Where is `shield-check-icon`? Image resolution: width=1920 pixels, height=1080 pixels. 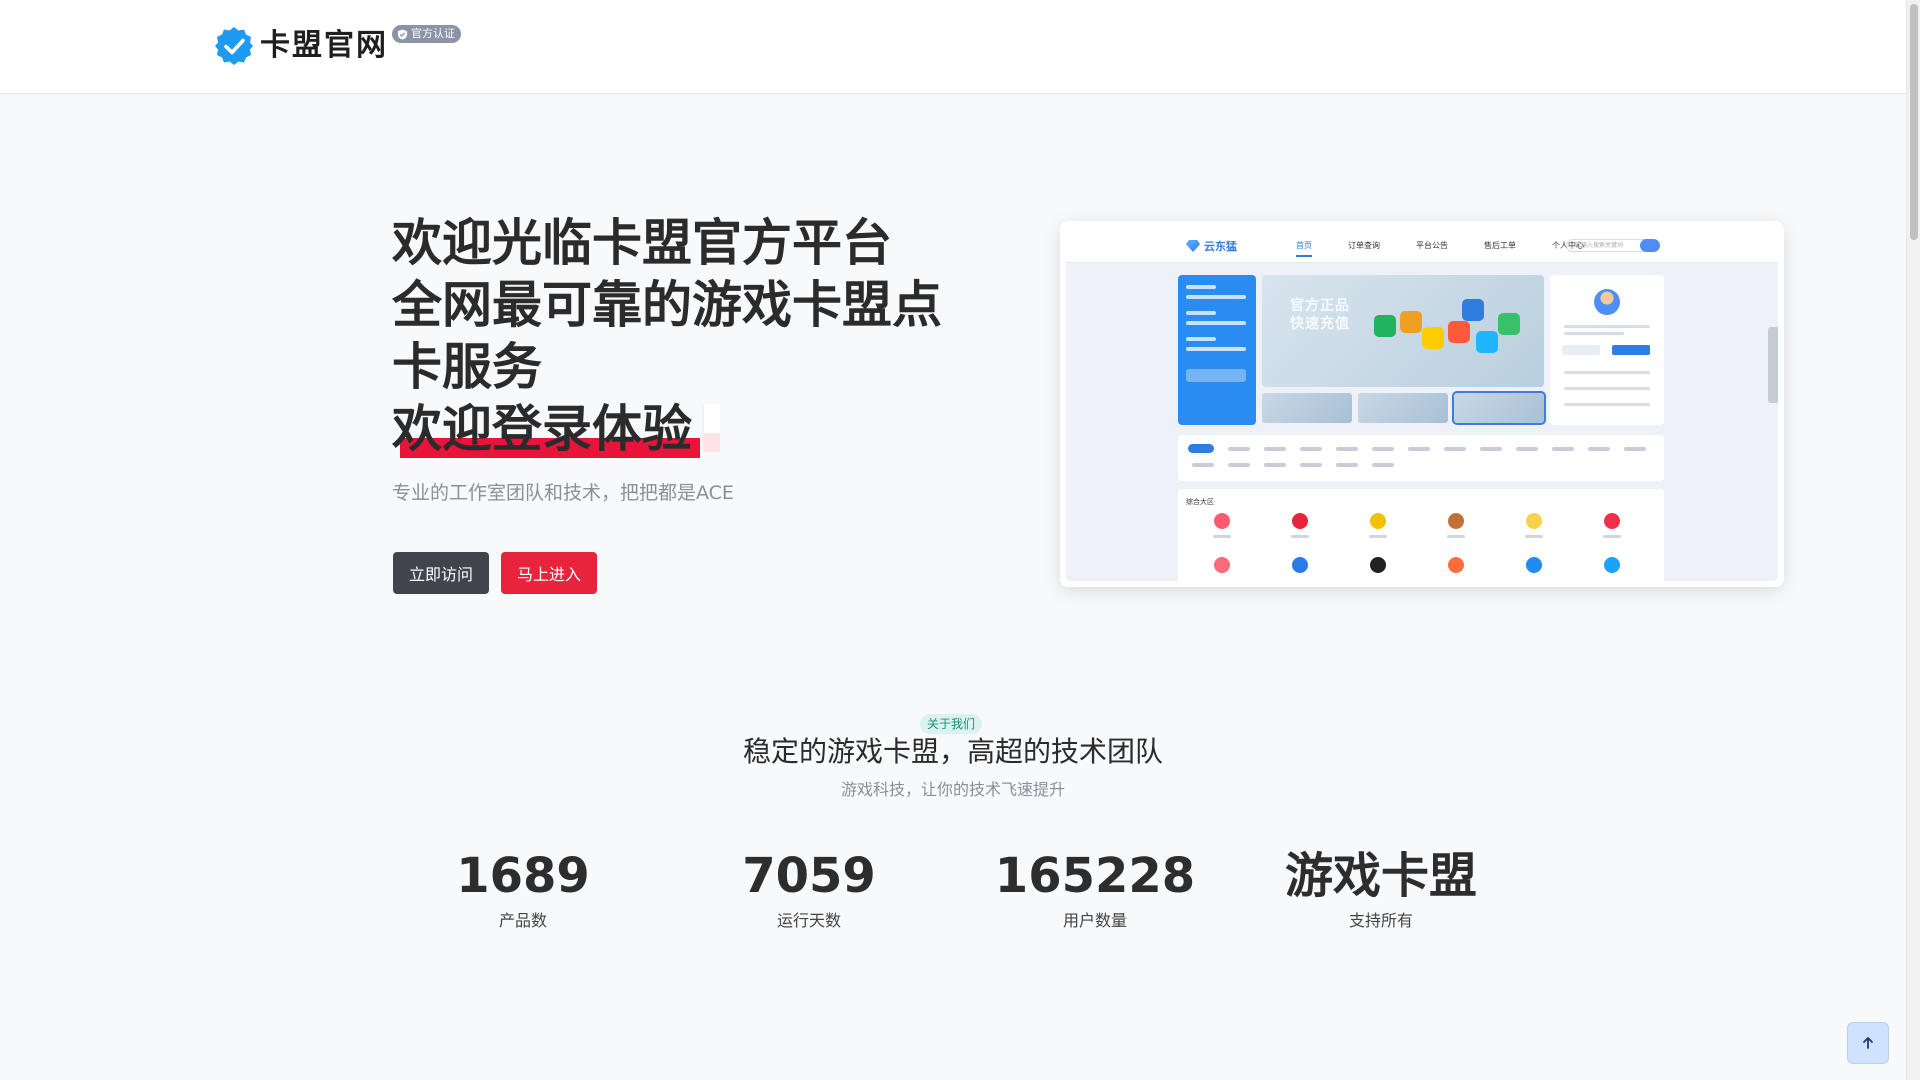 shield-check-icon is located at coordinates (402, 34).